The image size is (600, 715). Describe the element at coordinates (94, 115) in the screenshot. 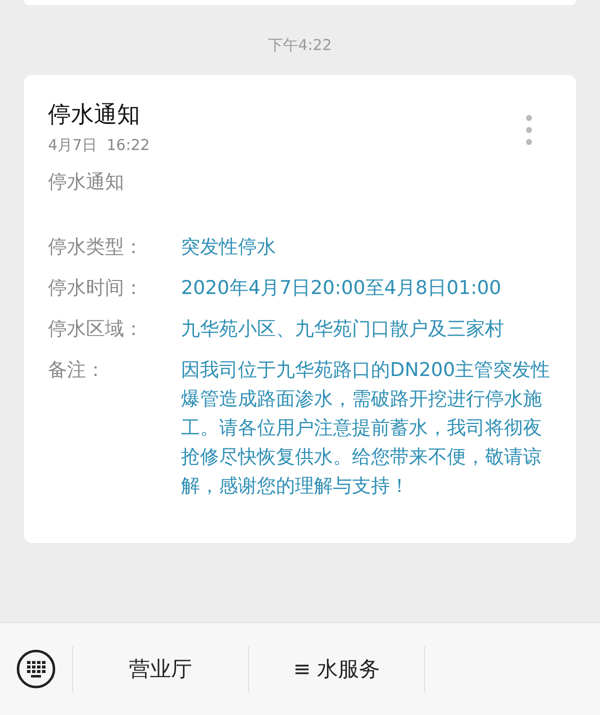

I see `message-title: 停水通知` at that location.